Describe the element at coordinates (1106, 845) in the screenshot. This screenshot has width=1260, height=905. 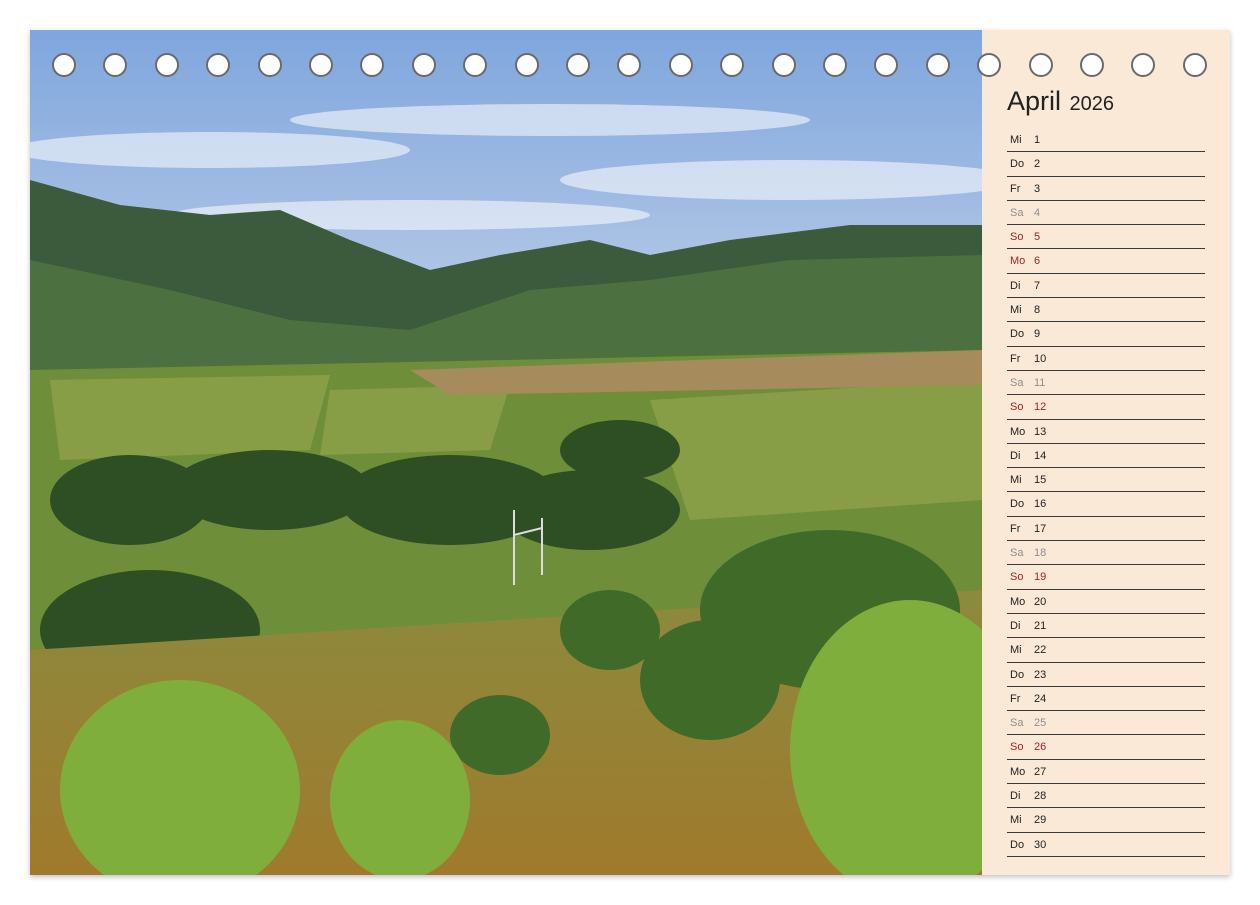
I see `day-row: Do 30` at that location.